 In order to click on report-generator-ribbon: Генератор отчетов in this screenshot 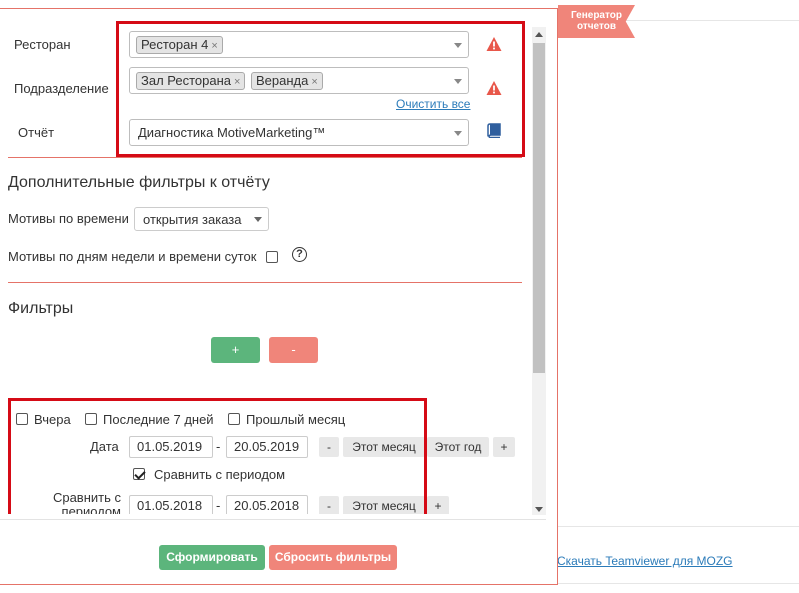, I will do `click(596, 21)`.